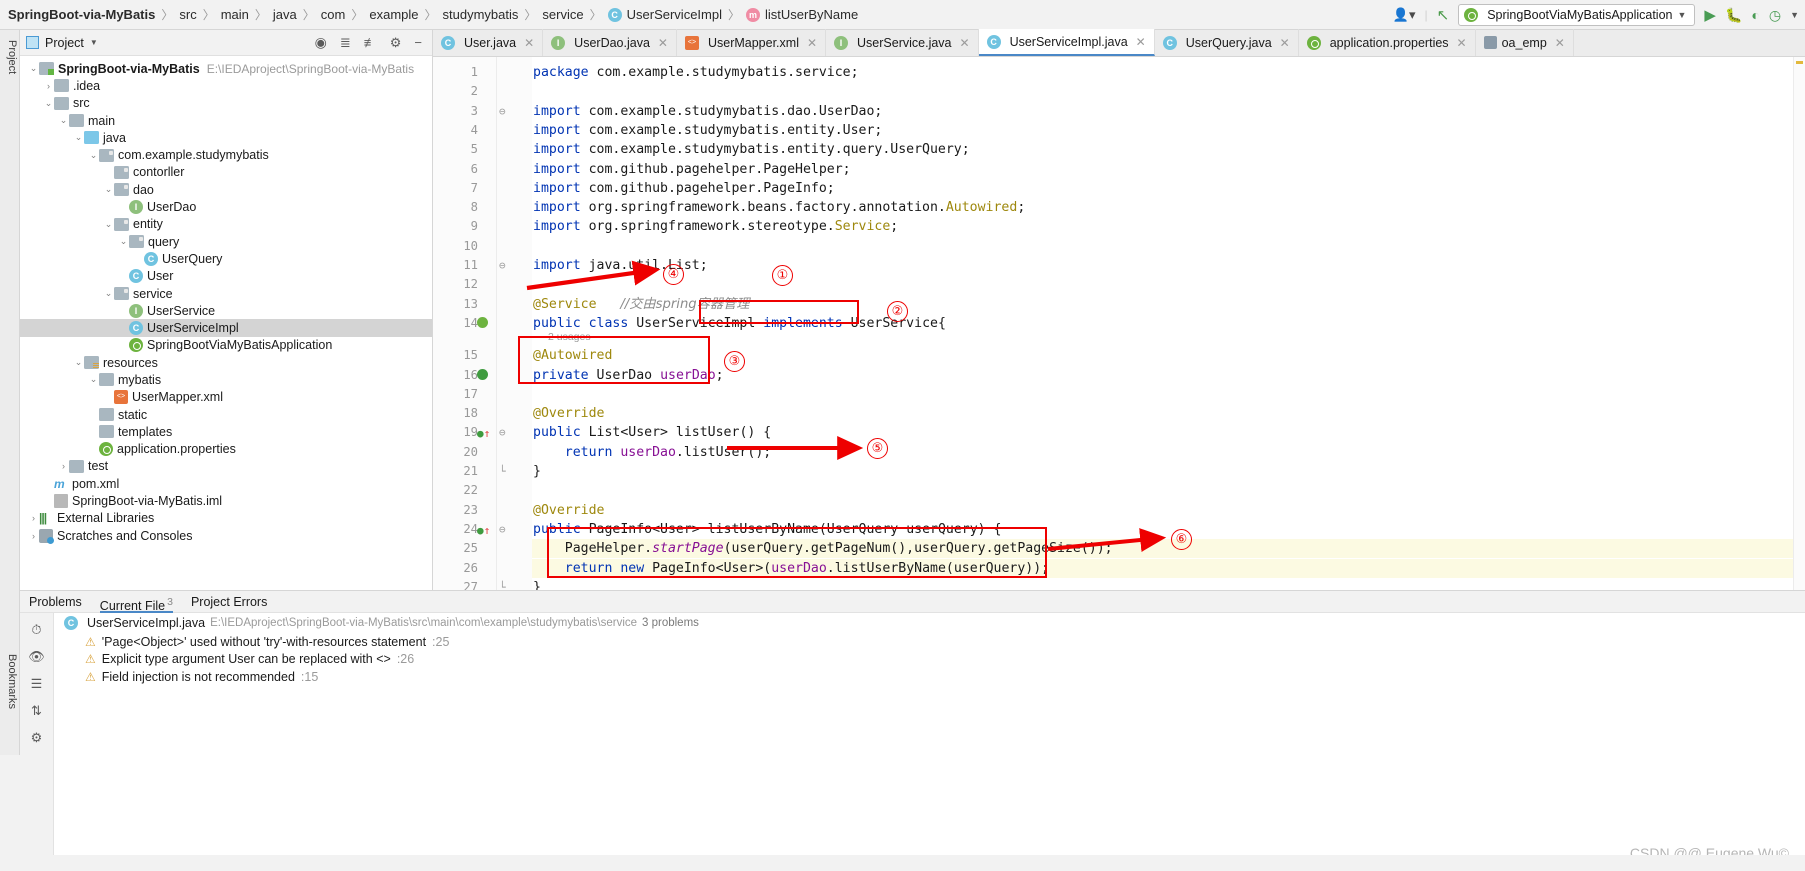  I want to click on code-fold-marker: └, so click(502, 471).